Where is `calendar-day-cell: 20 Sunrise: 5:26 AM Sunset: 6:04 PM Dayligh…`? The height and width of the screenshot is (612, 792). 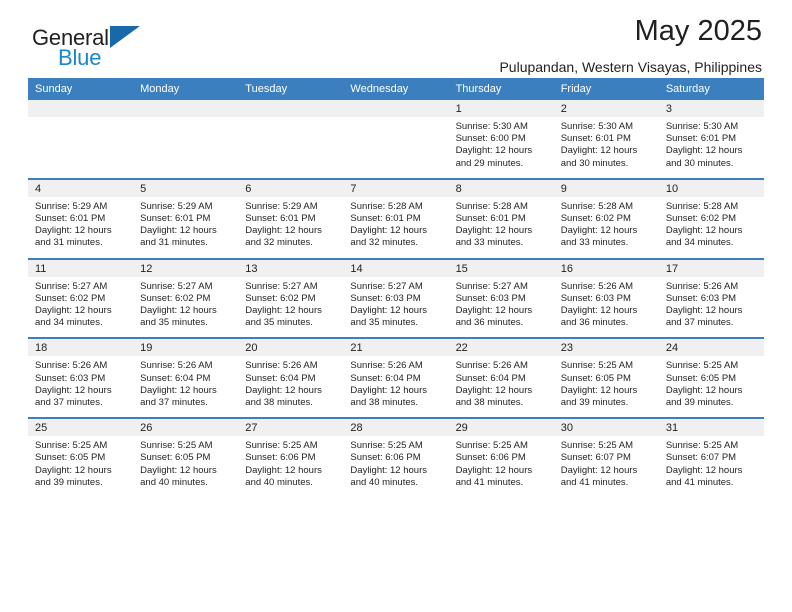 calendar-day-cell: 20 Sunrise: 5:26 AM Sunset: 6:04 PM Dayligh… is located at coordinates (291, 378).